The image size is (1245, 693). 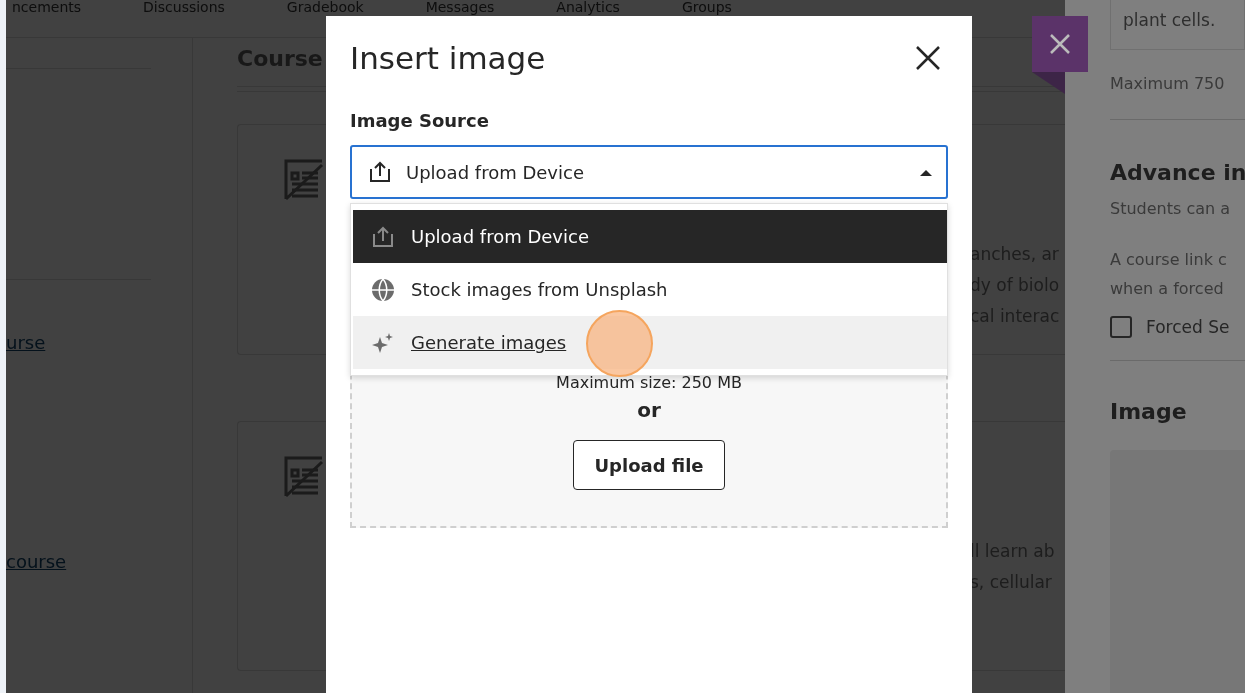 I want to click on max-size-text: Maximum size: 250 MB, so click(x=649, y=382).